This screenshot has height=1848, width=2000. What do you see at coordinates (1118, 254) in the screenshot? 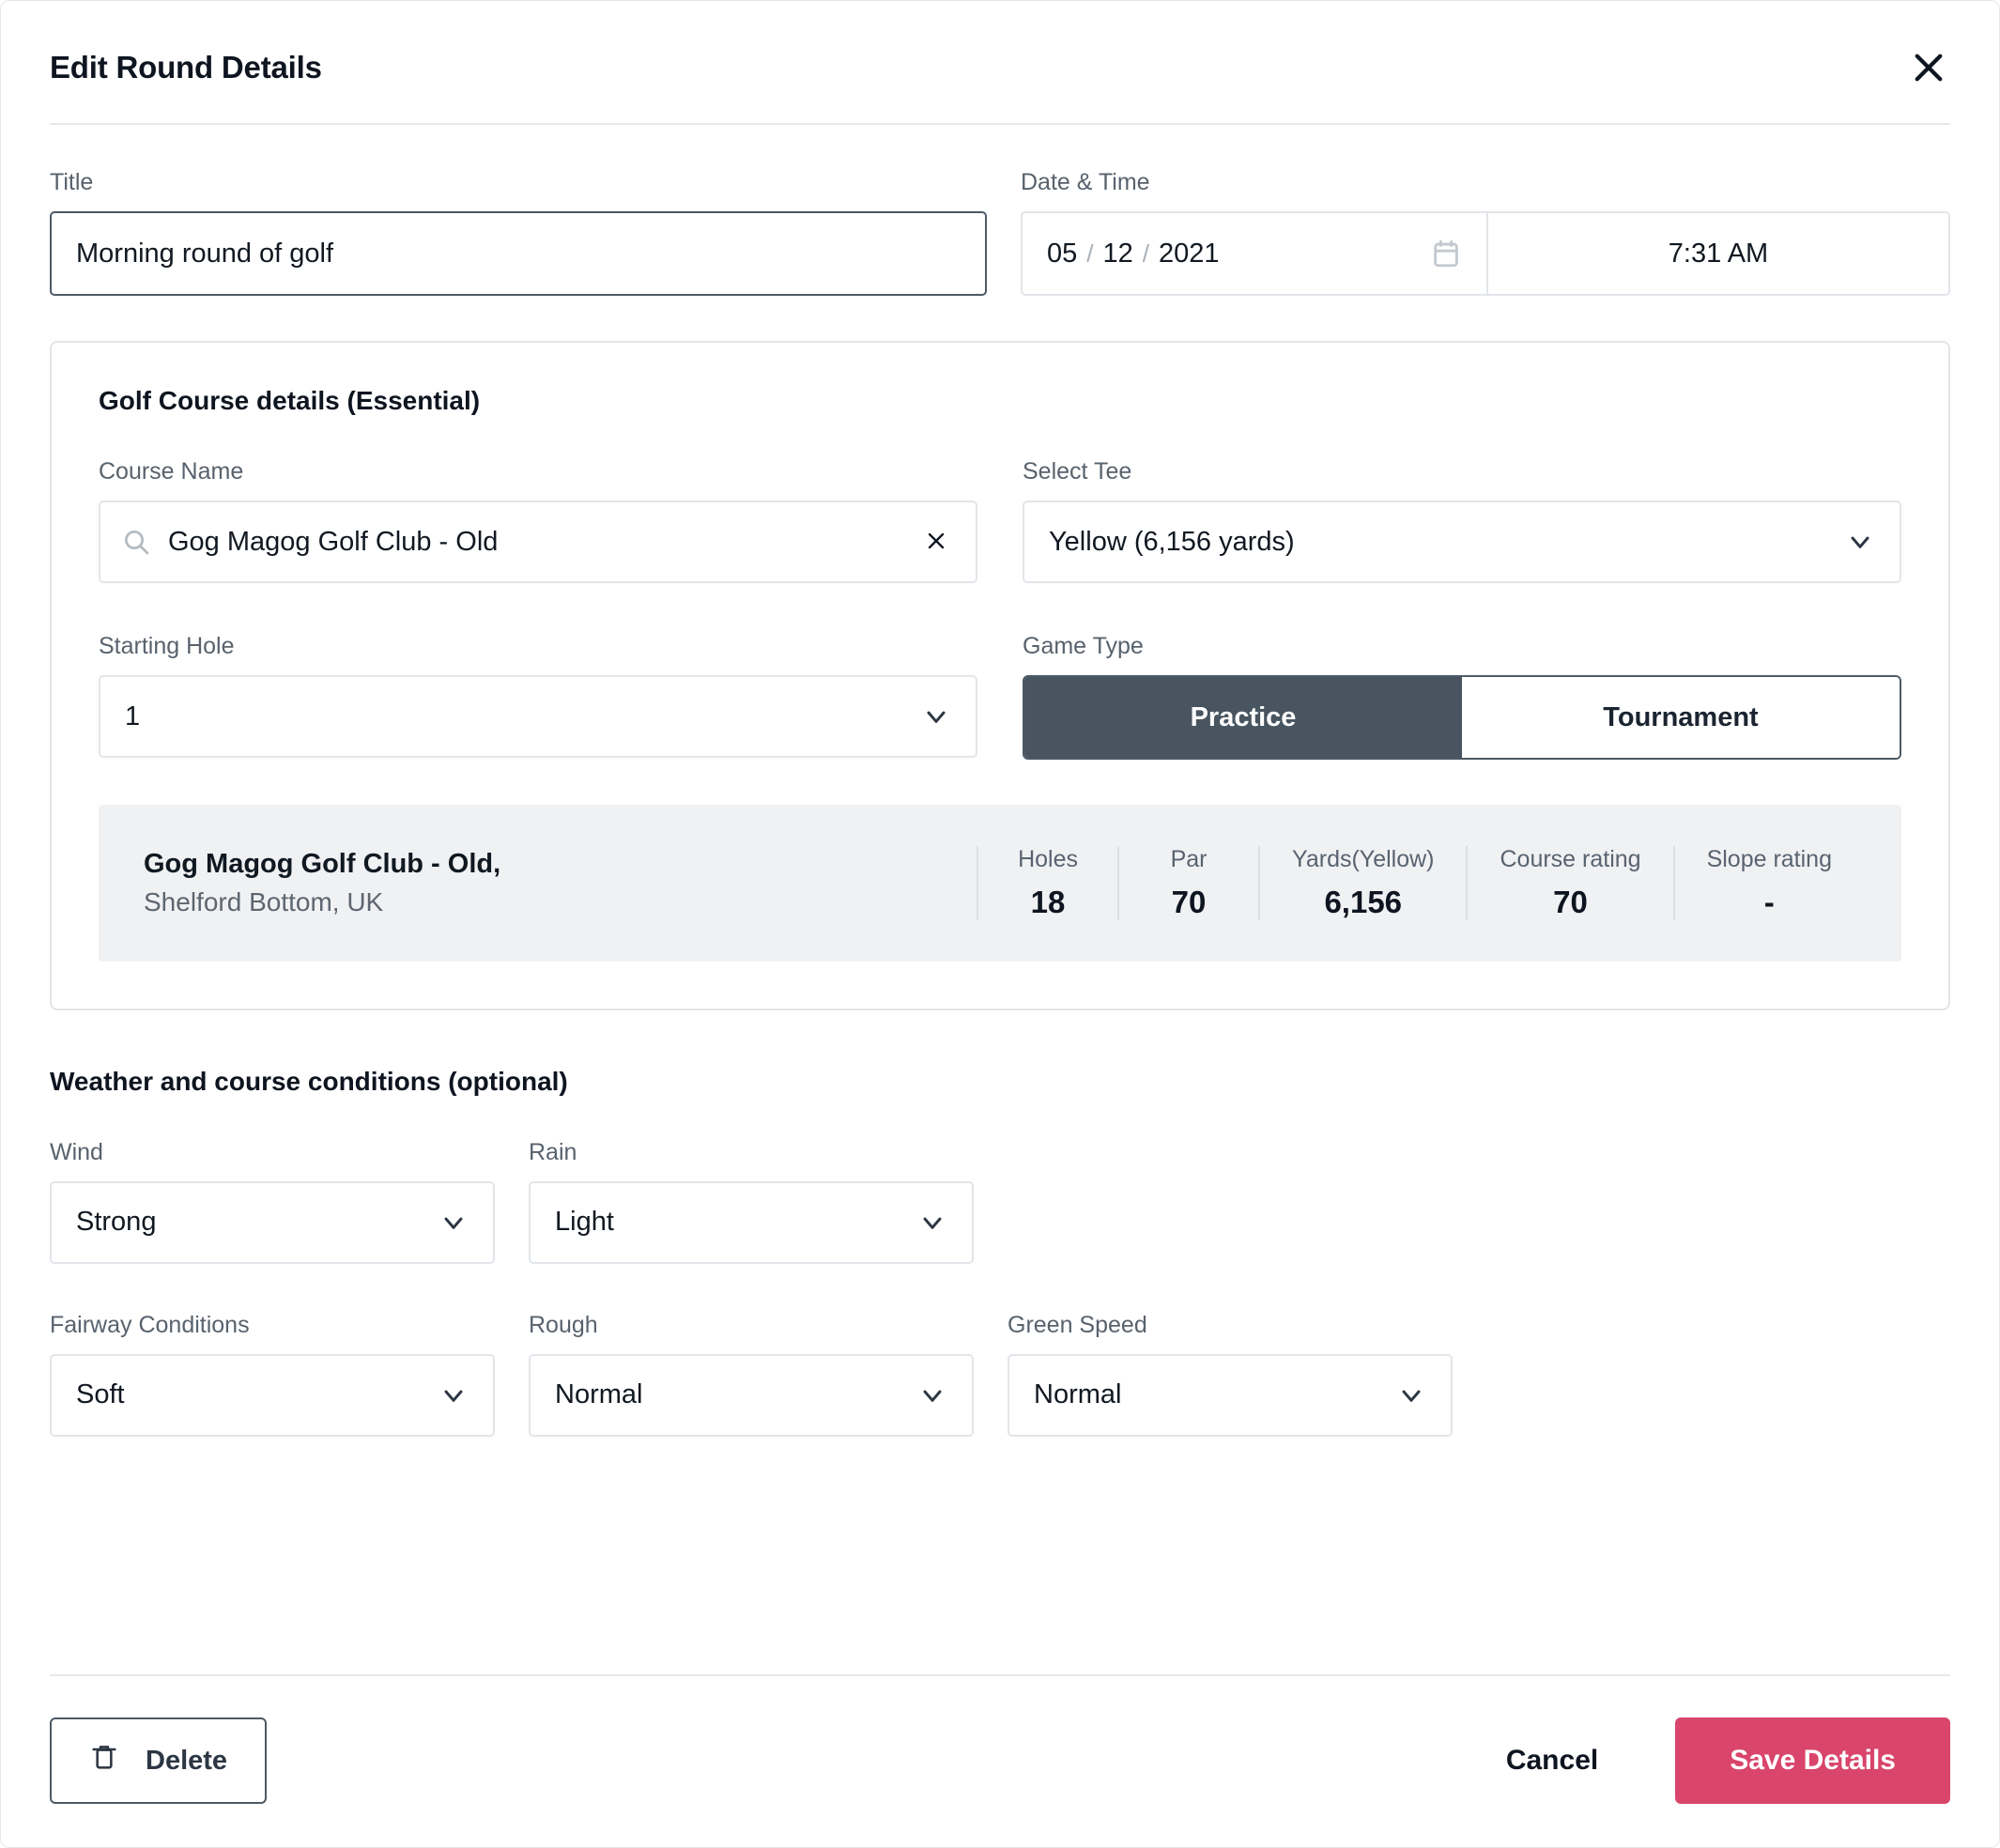
I see `date-day: 12` at bounding box center [1118, 254].